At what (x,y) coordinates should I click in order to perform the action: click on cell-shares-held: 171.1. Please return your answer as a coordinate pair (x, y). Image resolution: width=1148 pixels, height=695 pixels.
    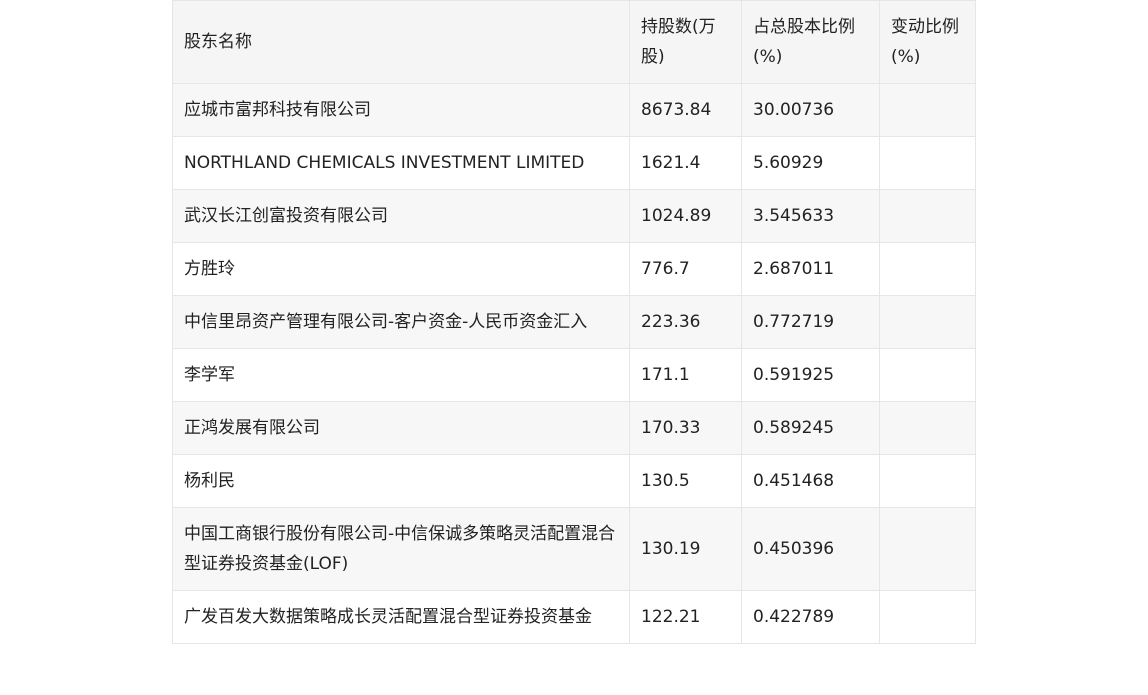
    Looking at the image, I should click on (685, 375).